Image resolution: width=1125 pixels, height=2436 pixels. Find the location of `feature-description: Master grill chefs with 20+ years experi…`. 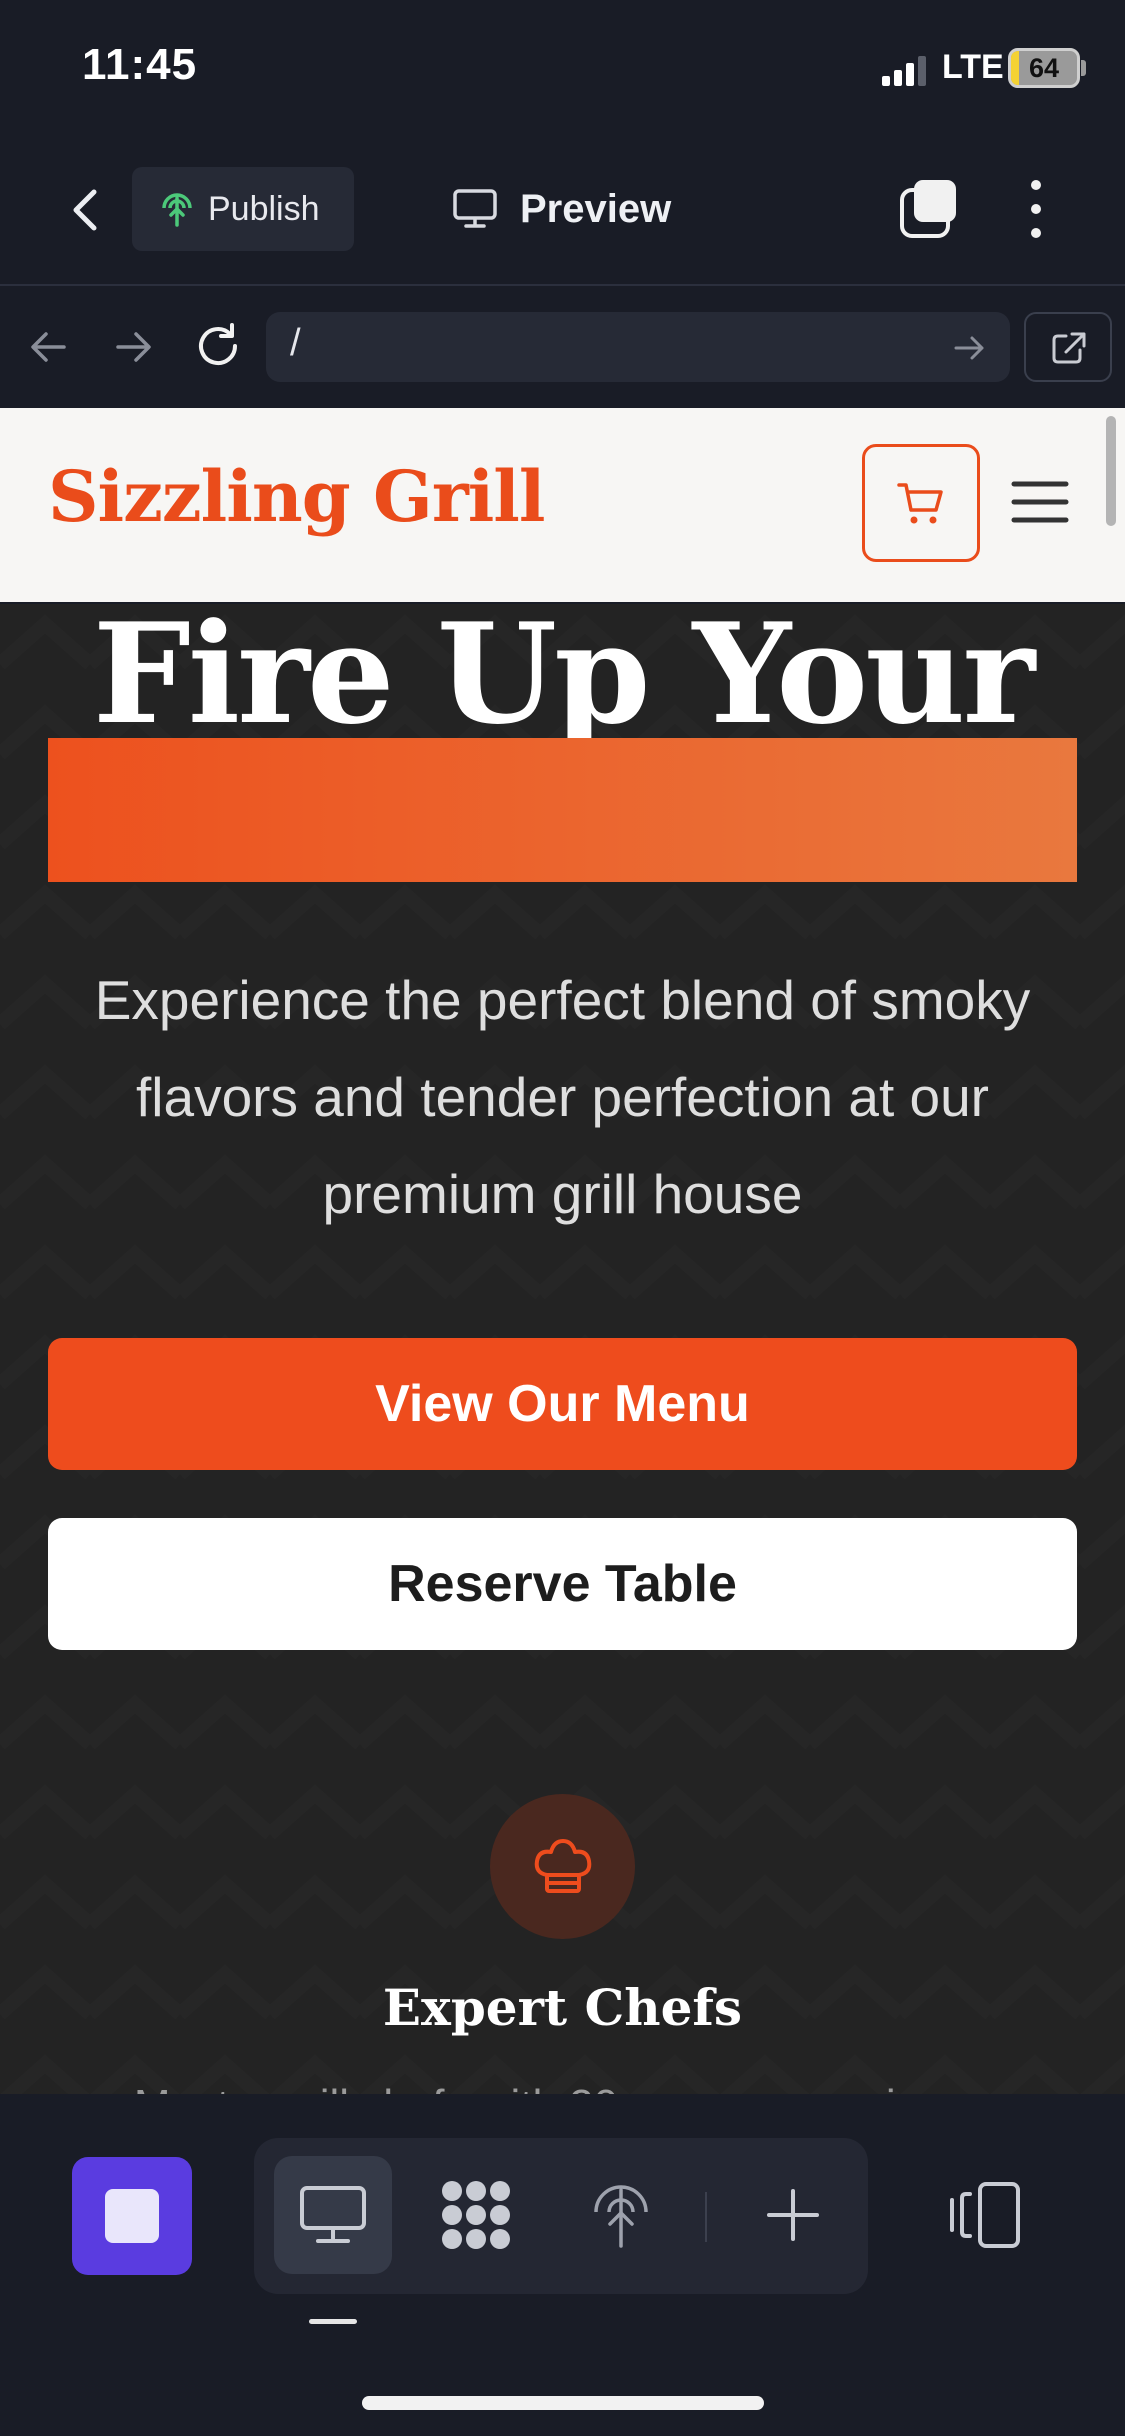

feature-description: Master grill chefs with 20+ years experi… is located at coordinates (562, 2084).